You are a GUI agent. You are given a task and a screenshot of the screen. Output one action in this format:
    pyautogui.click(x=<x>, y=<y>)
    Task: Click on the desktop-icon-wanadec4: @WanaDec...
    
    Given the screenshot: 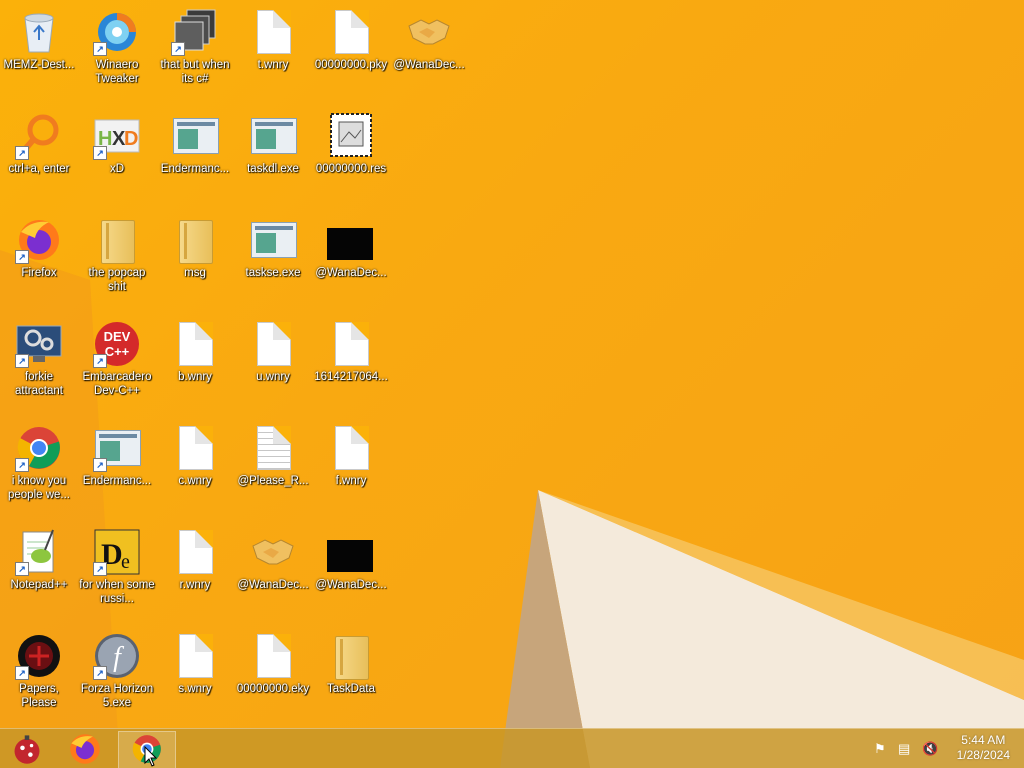 What is the action you would take?
    pyautogui.click(x=351, y=556)
    